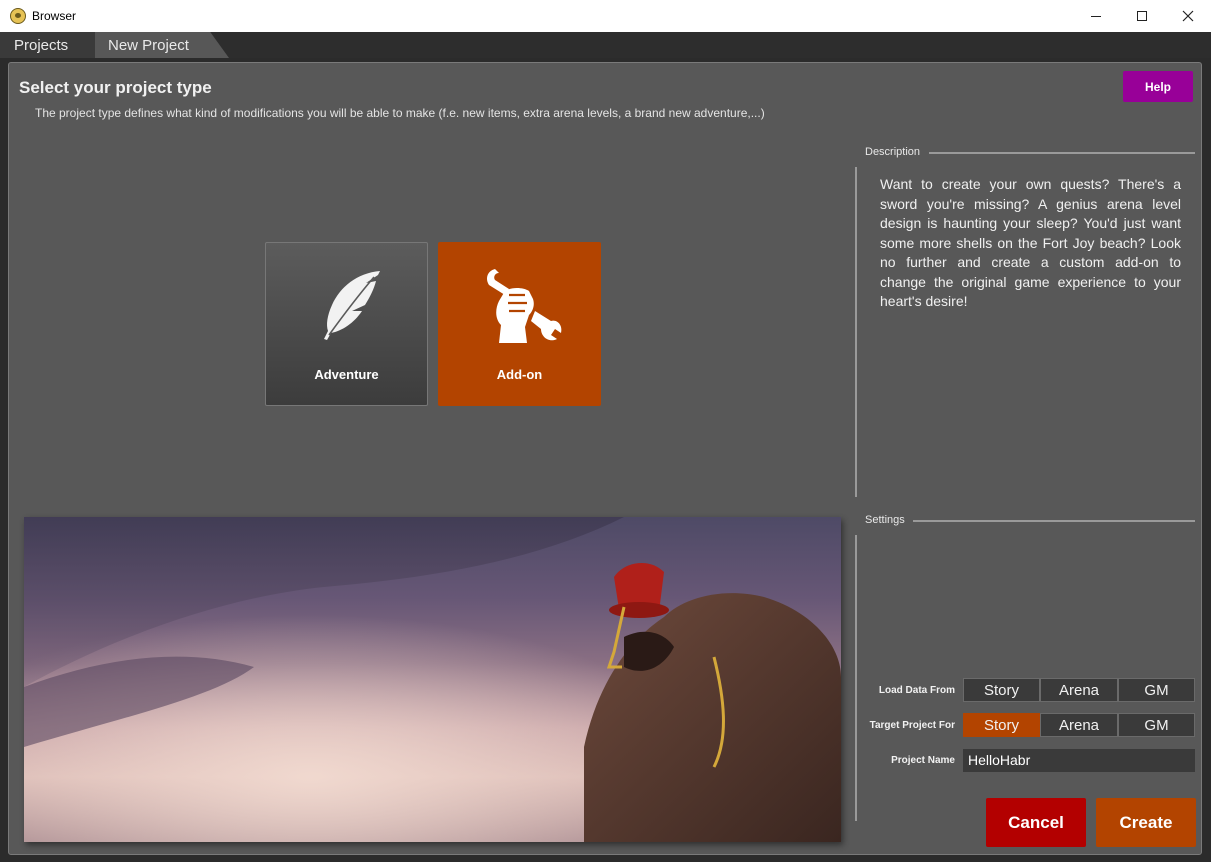  I want to click on project-type-adventure: Adventure, so click(346, 324).